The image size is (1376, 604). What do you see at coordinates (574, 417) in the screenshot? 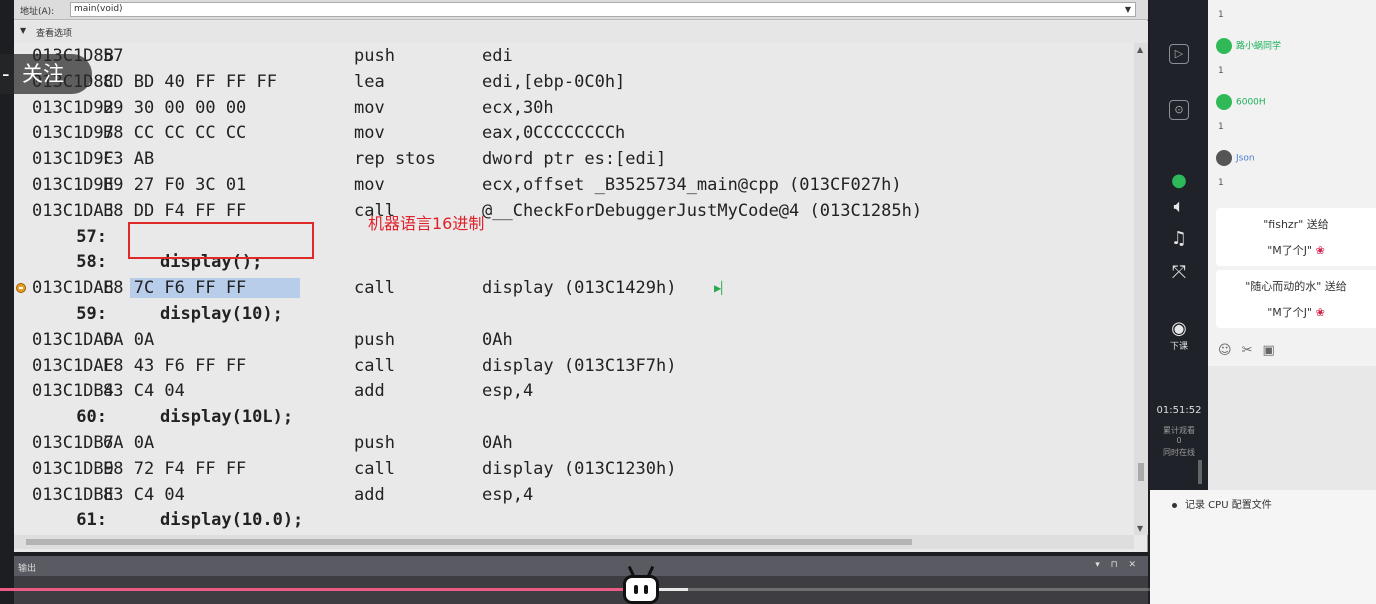
I see `source-line: 60: display(10L);` at bounding box center [574, 417].